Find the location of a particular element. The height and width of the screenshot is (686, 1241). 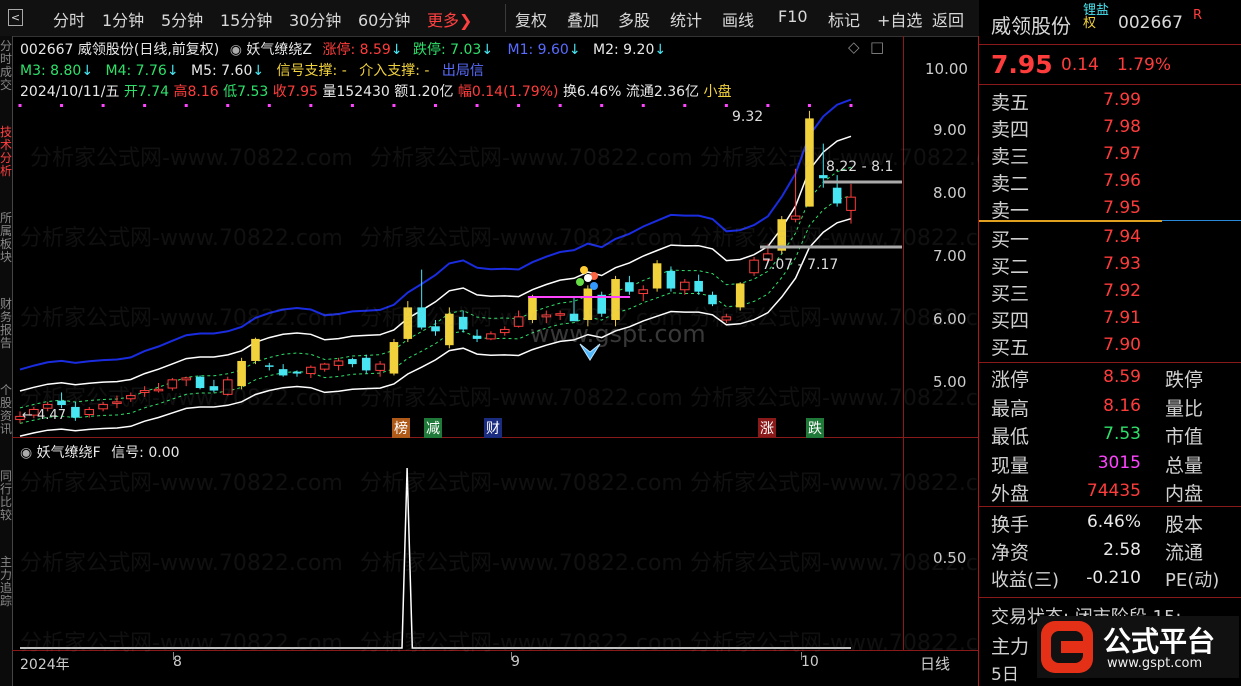

tag-bang: 榜 is located at coordinates (401, 428).